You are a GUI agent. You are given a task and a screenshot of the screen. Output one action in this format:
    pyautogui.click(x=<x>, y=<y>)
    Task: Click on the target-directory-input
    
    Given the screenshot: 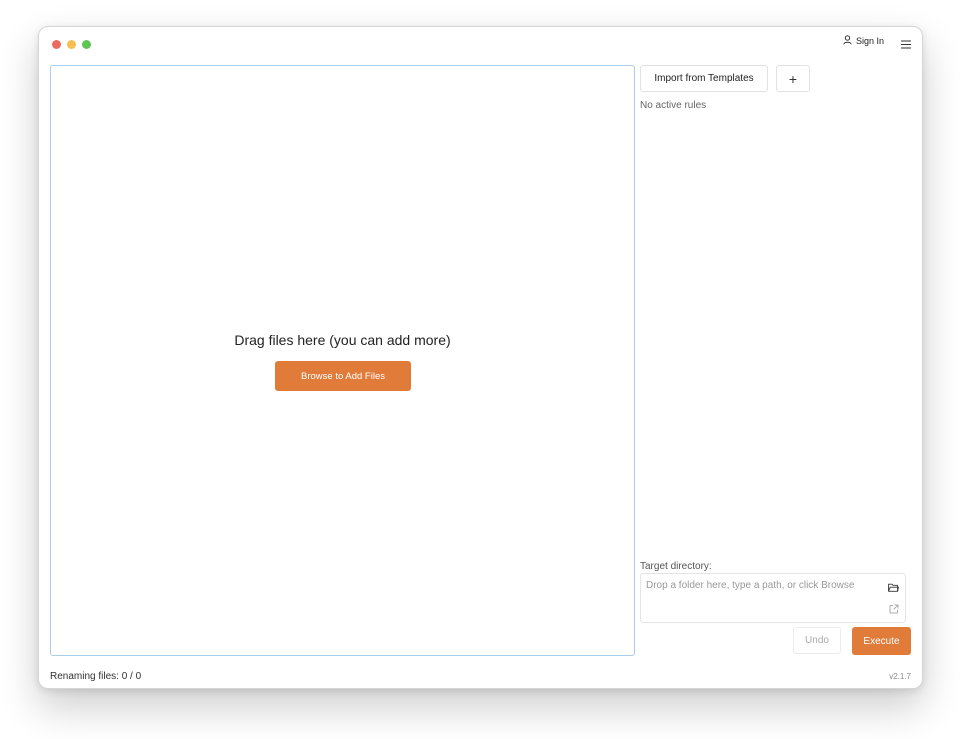 What is the action you would take?
    pyautogui.click(x=760, y=585)
    